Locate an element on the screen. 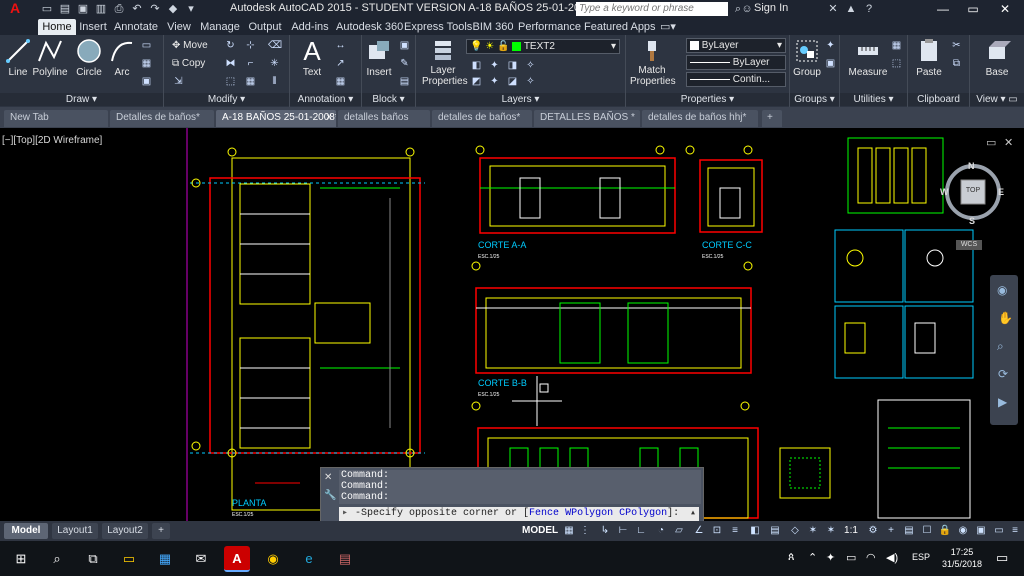  dropbox-icon: ✦ is located at coordinates (830, 557).